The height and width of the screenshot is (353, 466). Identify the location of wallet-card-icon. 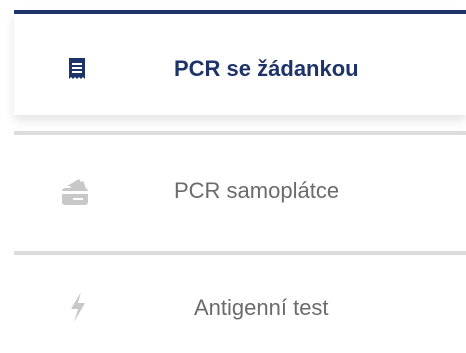
(76, 192).